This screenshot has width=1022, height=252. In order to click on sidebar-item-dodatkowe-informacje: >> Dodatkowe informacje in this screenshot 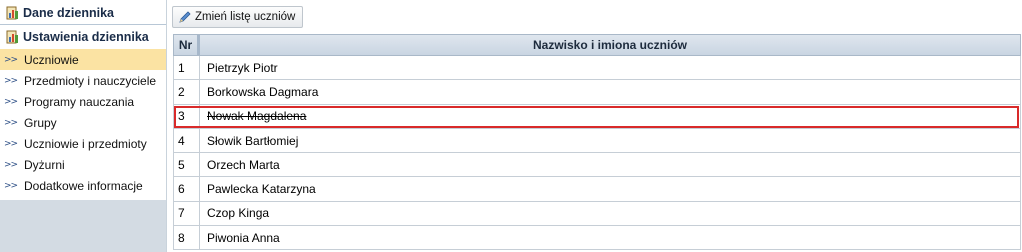, I will do `click(83, 185)`.